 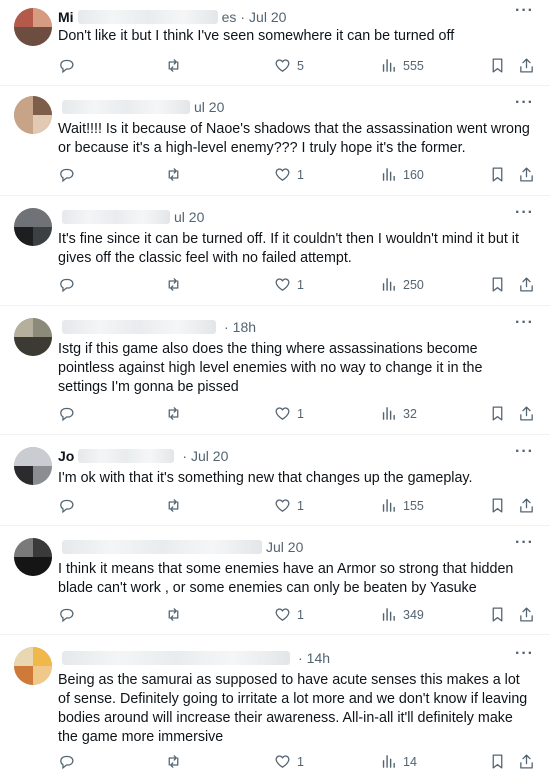 I want to click on tweet-actions: 1 349, so click(x=296, y=616).